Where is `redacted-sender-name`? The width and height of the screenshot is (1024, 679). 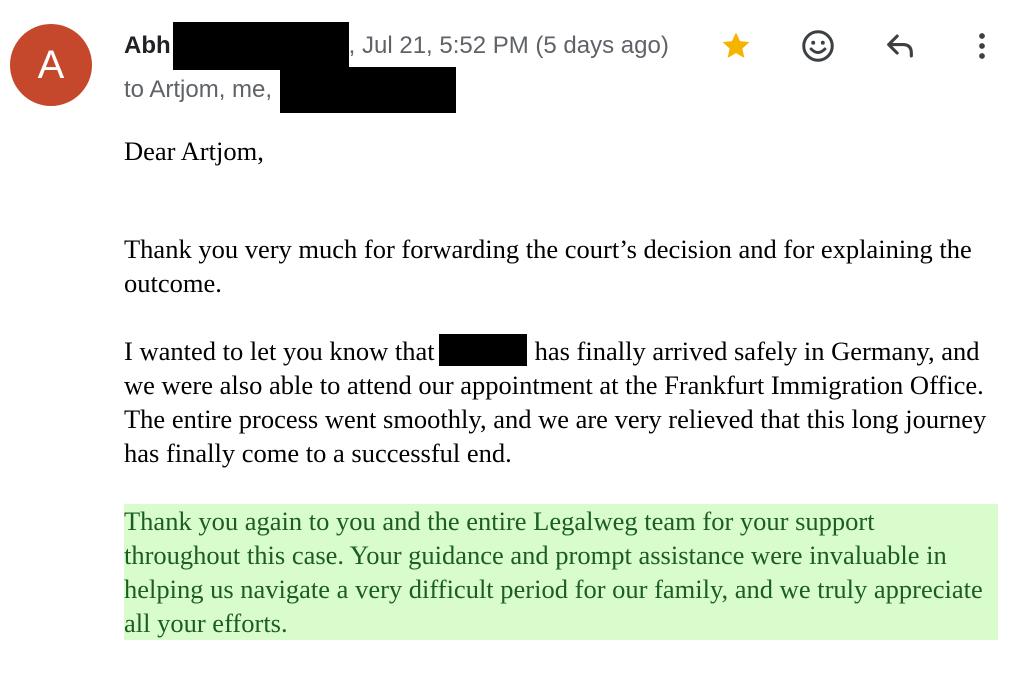 redacted-sender-name is located at coordinates (260, 46).